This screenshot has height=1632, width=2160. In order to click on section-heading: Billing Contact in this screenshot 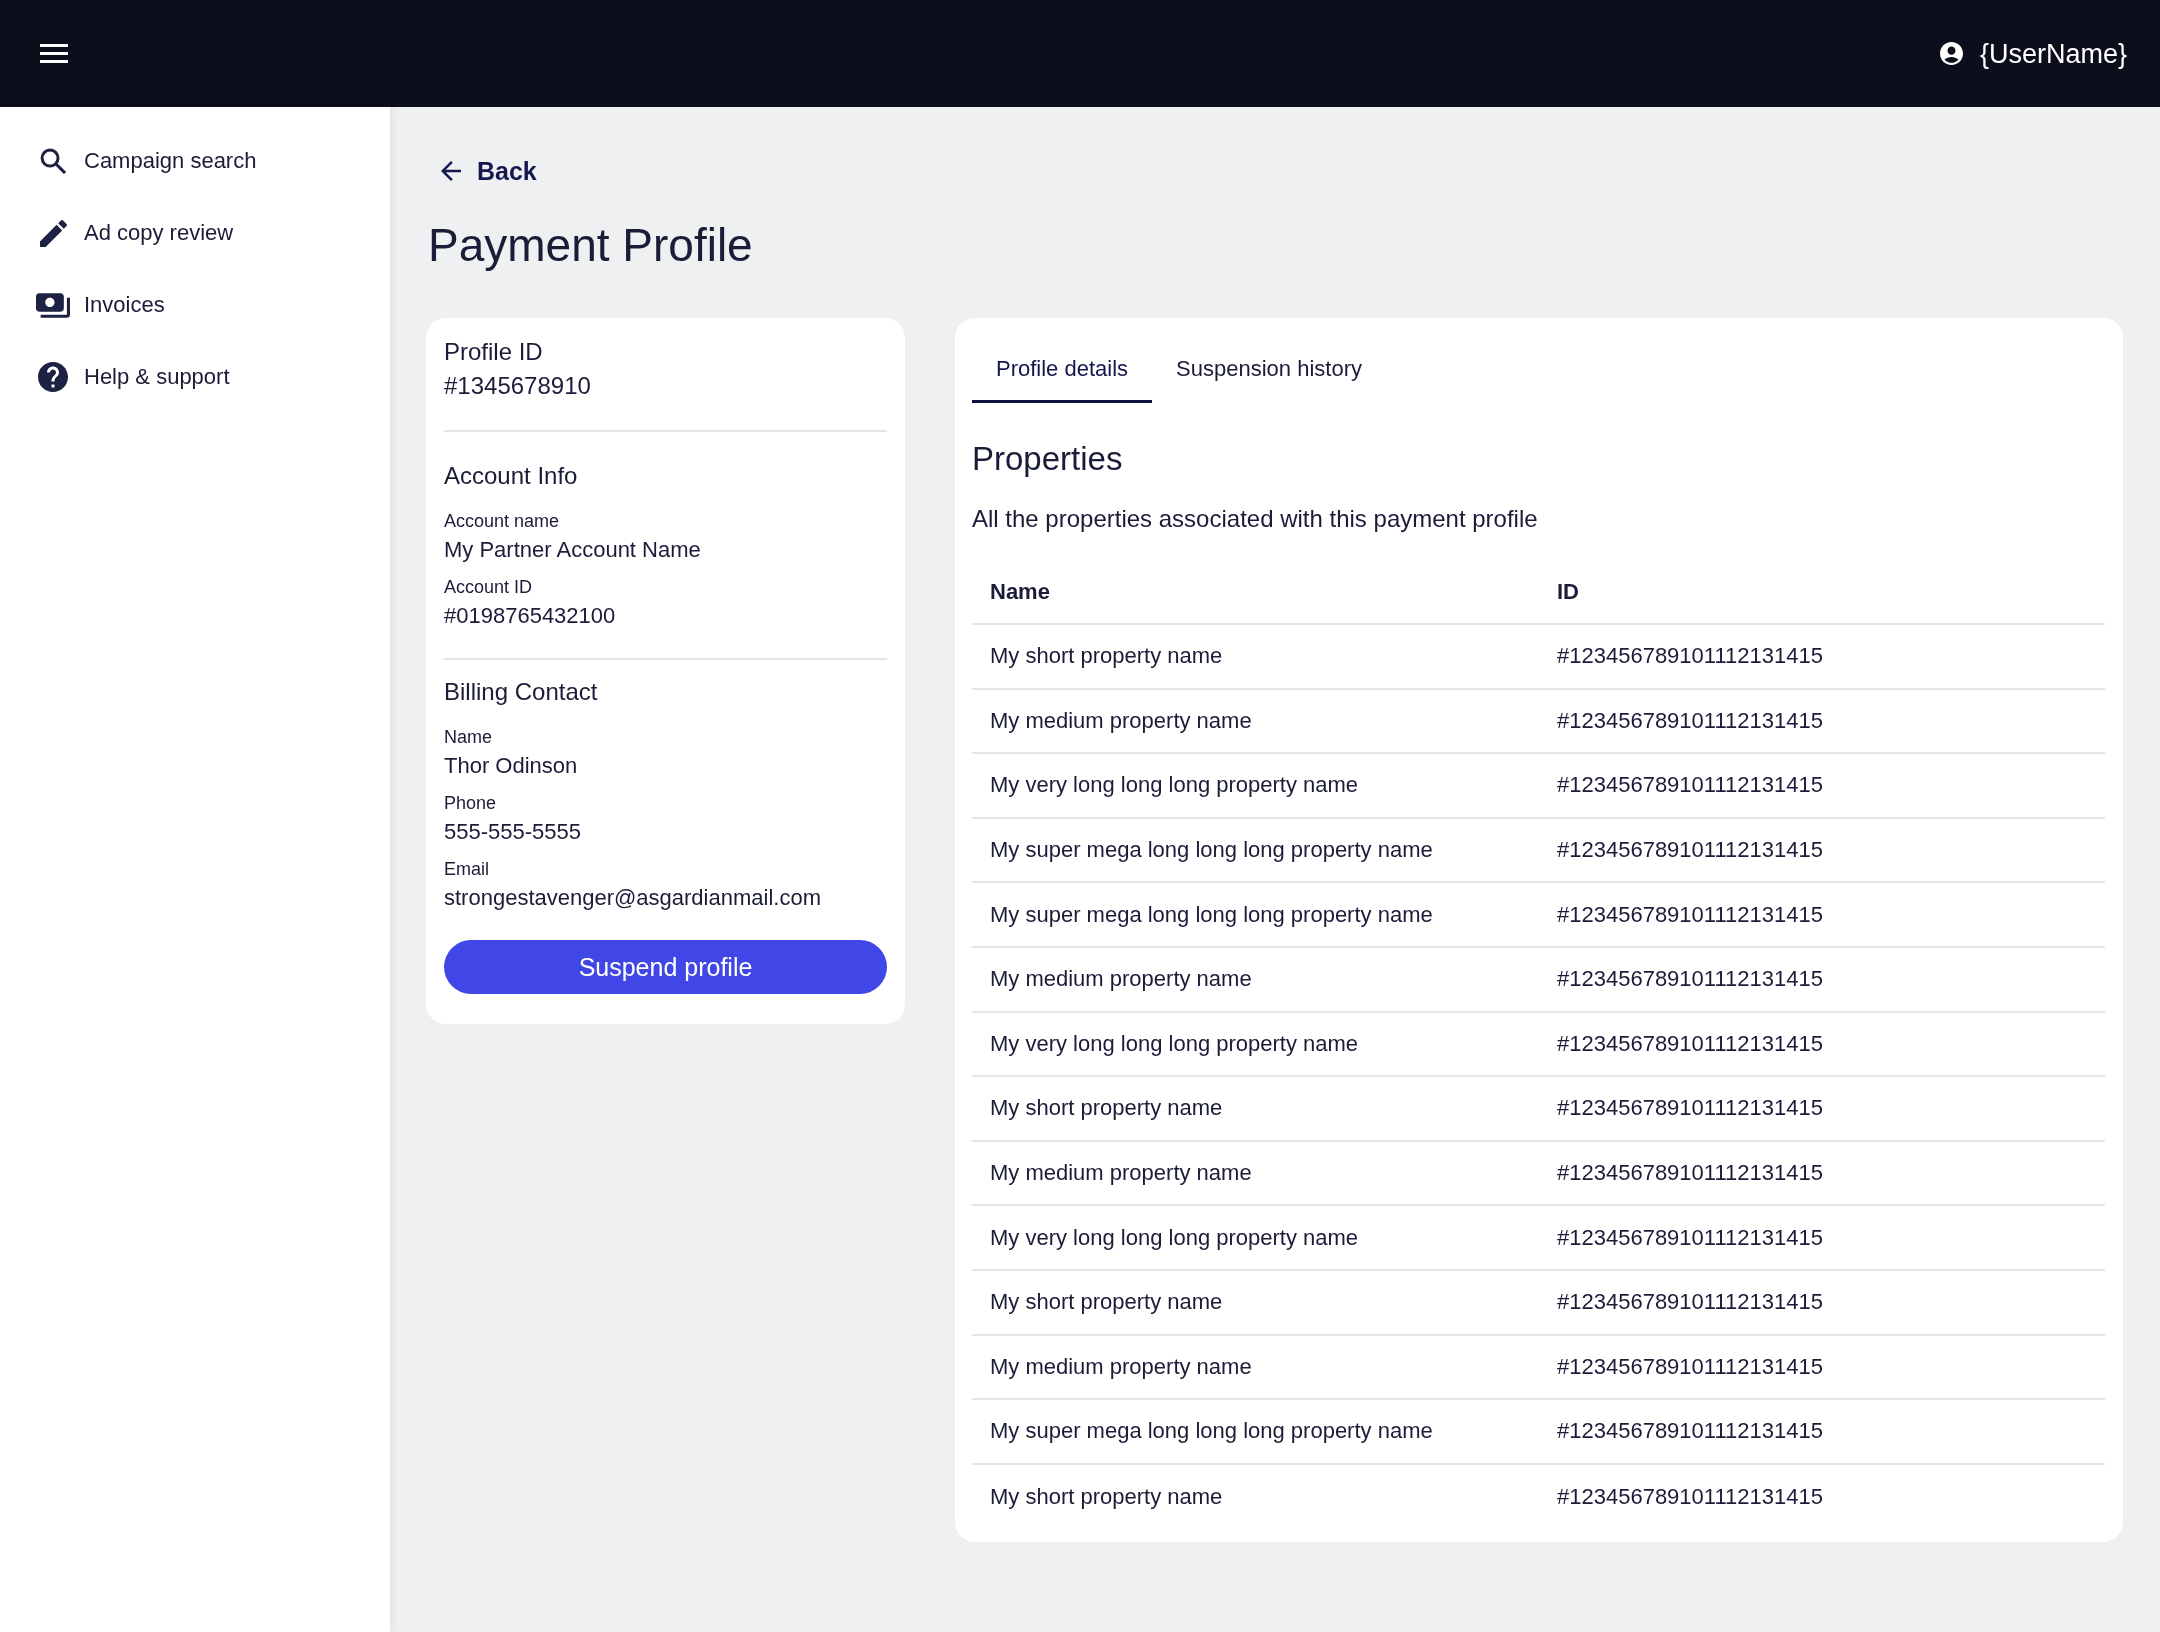, I will do `click(521, 692)`.